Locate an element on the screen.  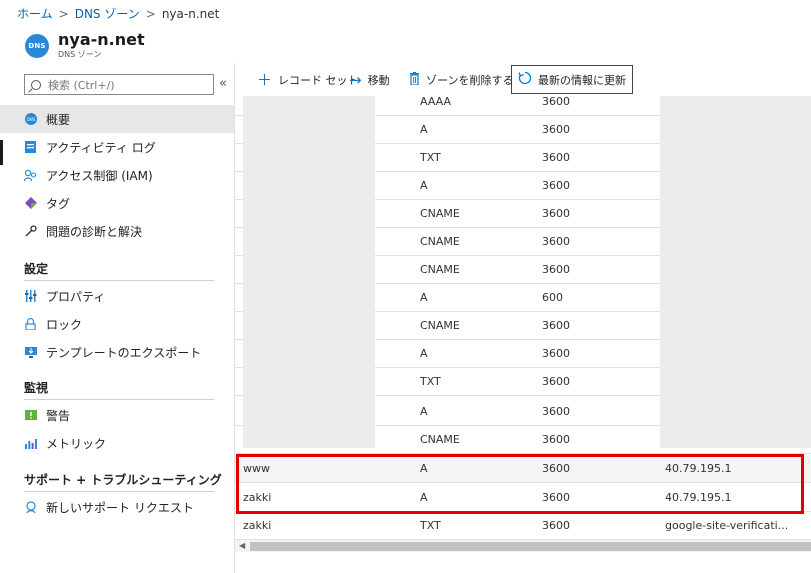
sidebar-item-alerts: 警告 is located at coordinates (117, 415).